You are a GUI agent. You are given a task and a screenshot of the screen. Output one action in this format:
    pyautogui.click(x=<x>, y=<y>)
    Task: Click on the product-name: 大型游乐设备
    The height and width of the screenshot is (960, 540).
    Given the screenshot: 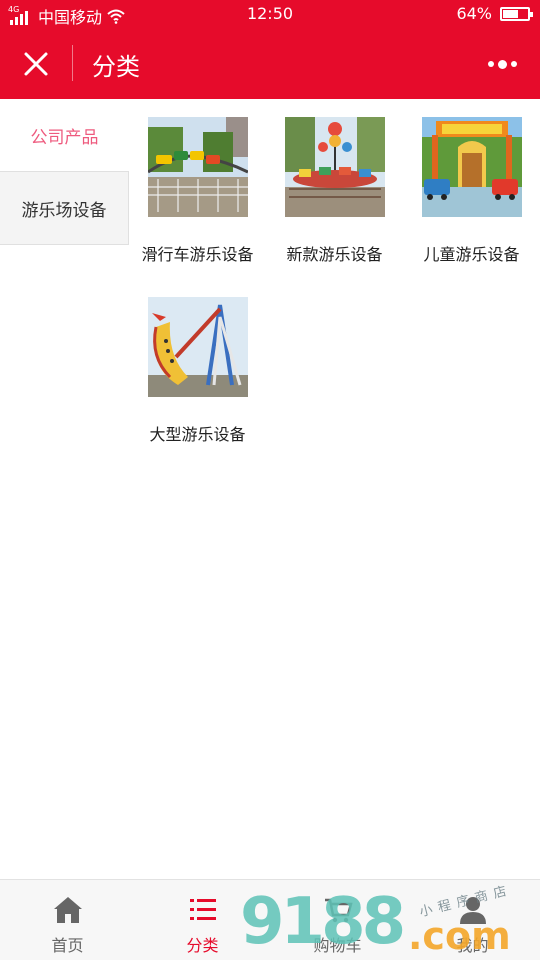 What is the action you would take?
    pyautogui.click(x=197, y=434)
    